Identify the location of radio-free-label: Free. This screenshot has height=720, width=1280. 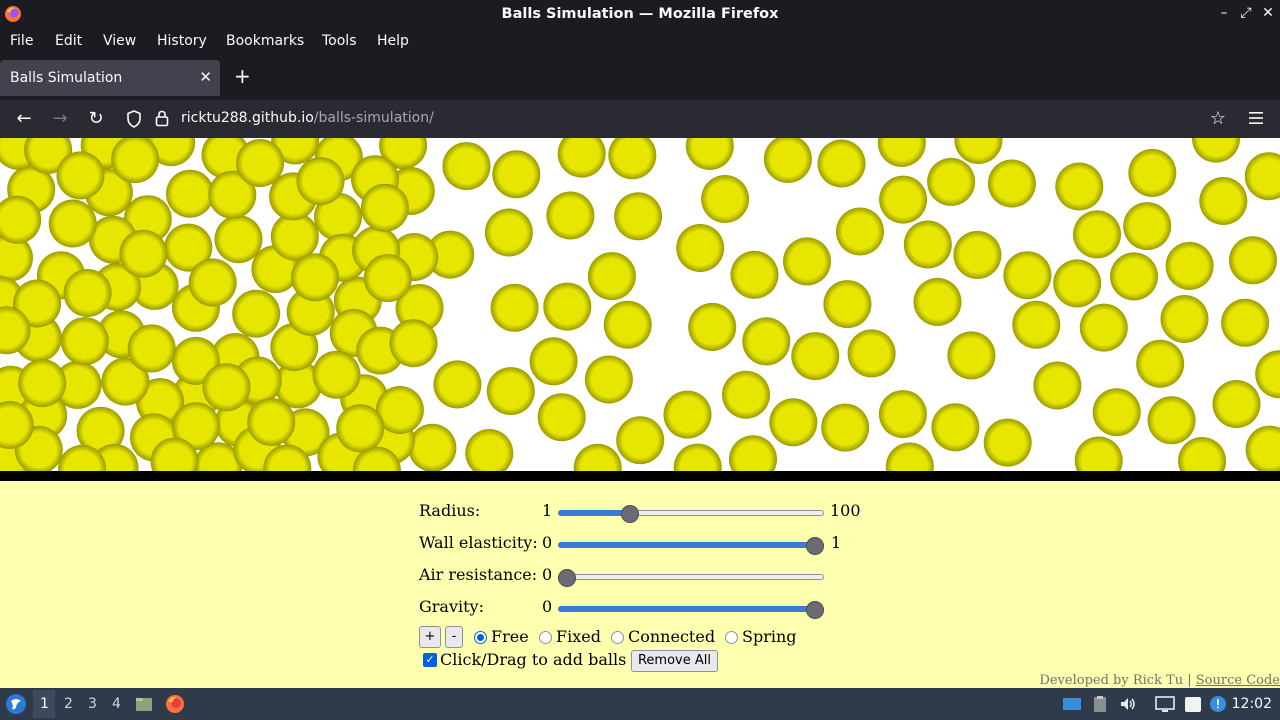
(510, 636).